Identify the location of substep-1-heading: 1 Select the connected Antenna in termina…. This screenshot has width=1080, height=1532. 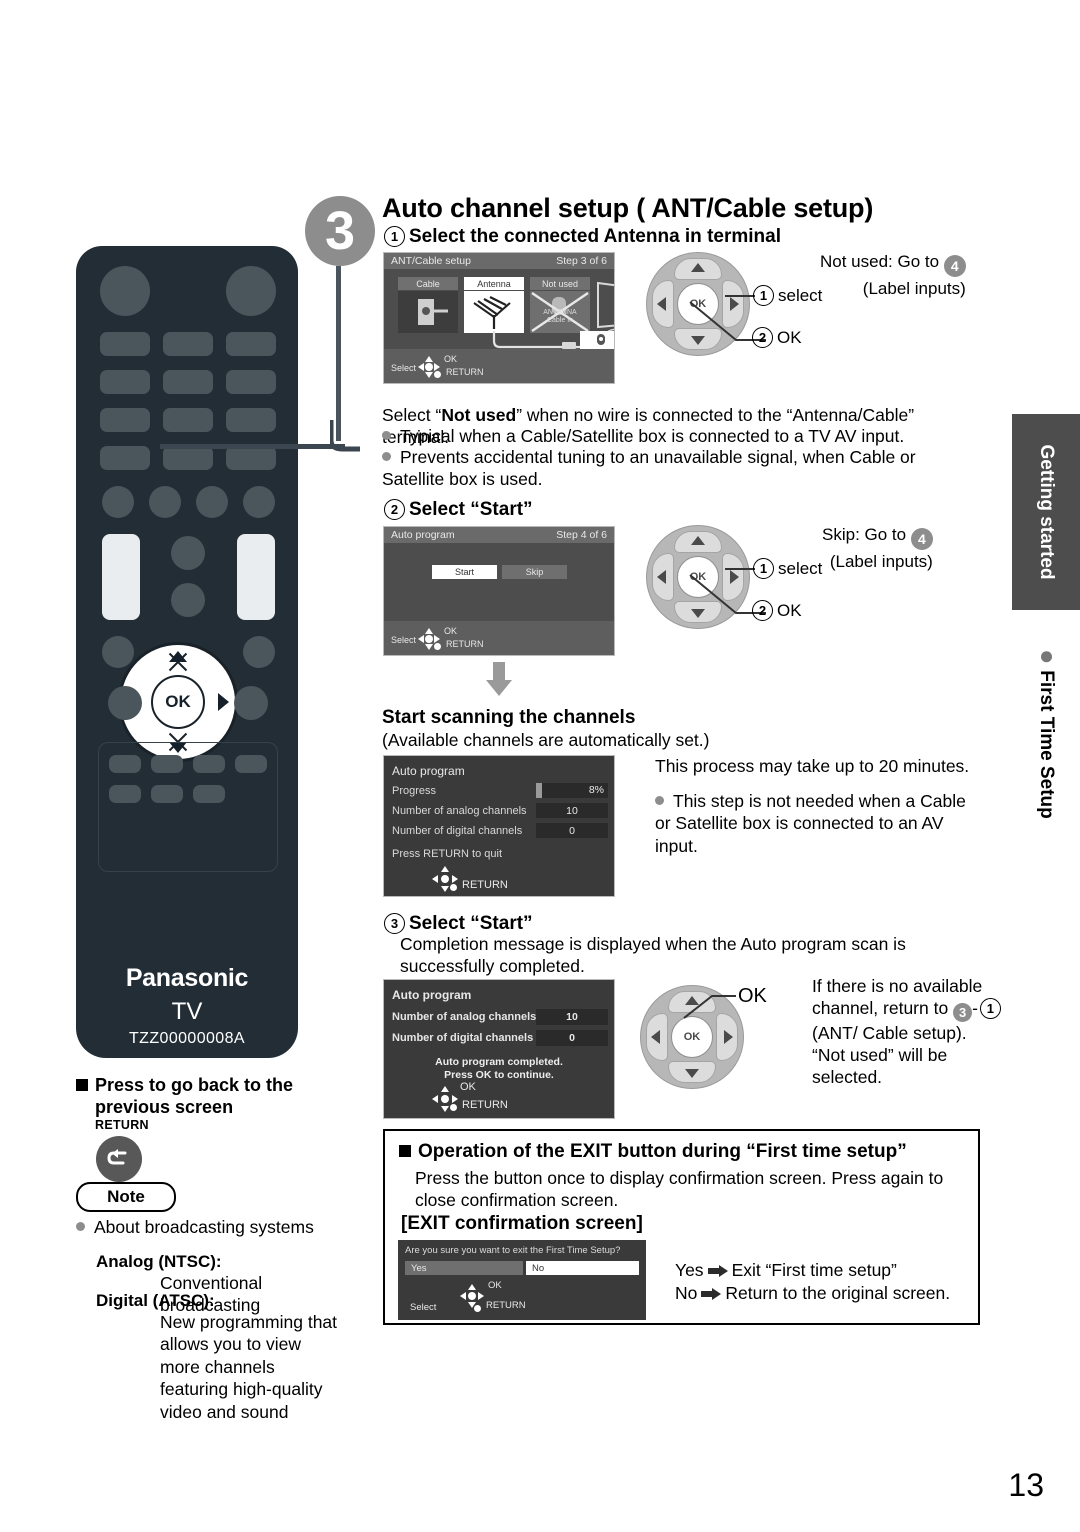
(582, 237).